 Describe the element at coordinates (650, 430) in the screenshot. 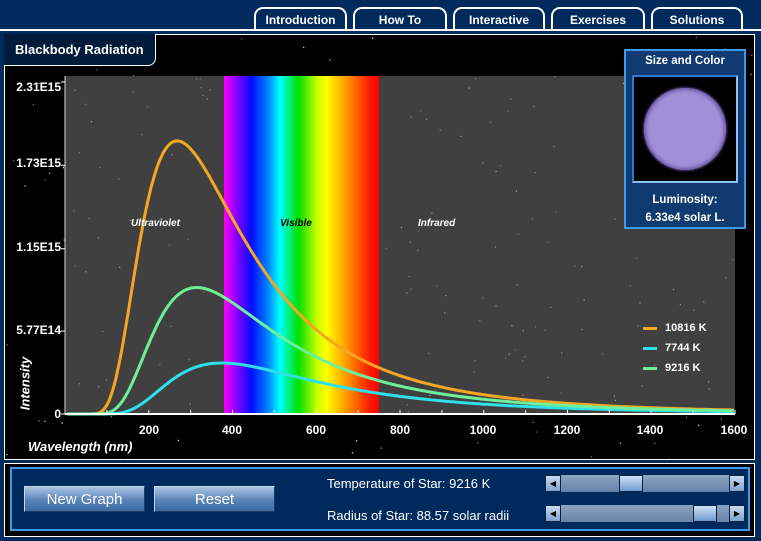

I see `x-tick-label: 1400` at that location.